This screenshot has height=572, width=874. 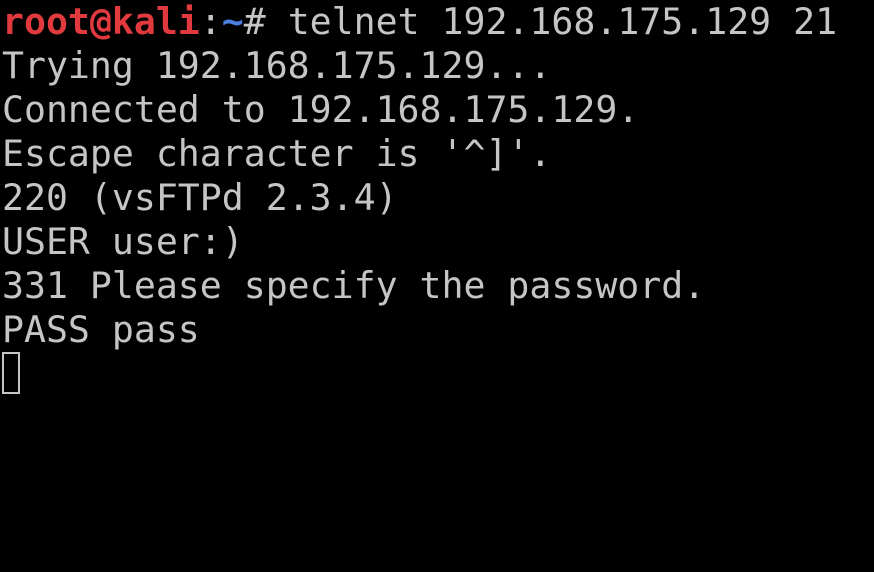 I want to click on prompt-user-host: root@kali, so click(x=101, y=21).